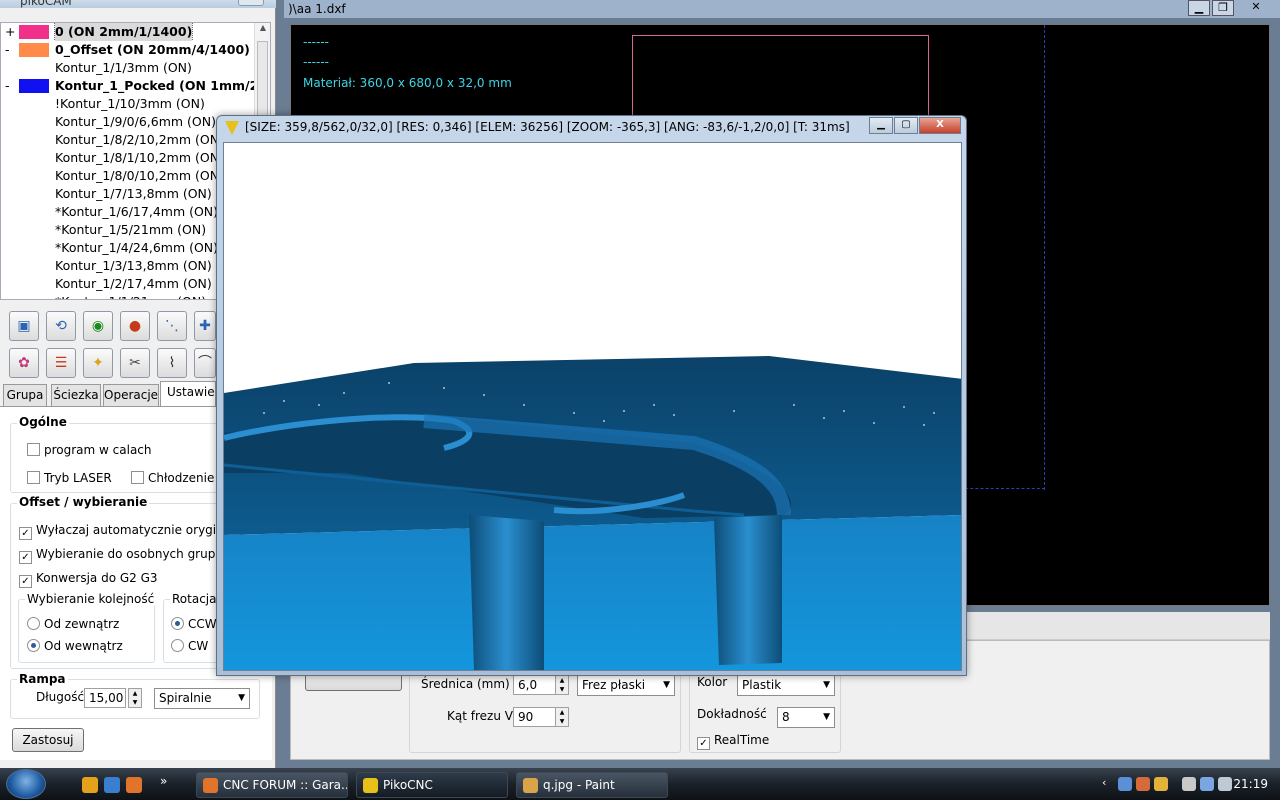  What do you see at coordinates (251, 3) in the screenshot?
I see `pikocam-close-button` at bounding box center [251, 3].